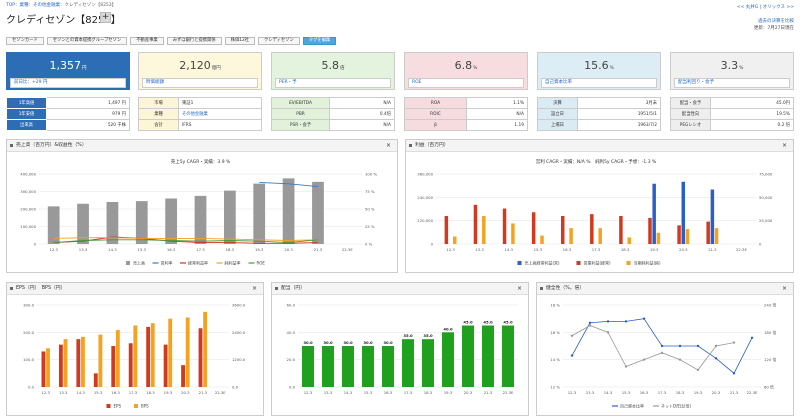 This screenshot has width=800, height=419. I want to click on metric-value: N/A, so click(497, 114).